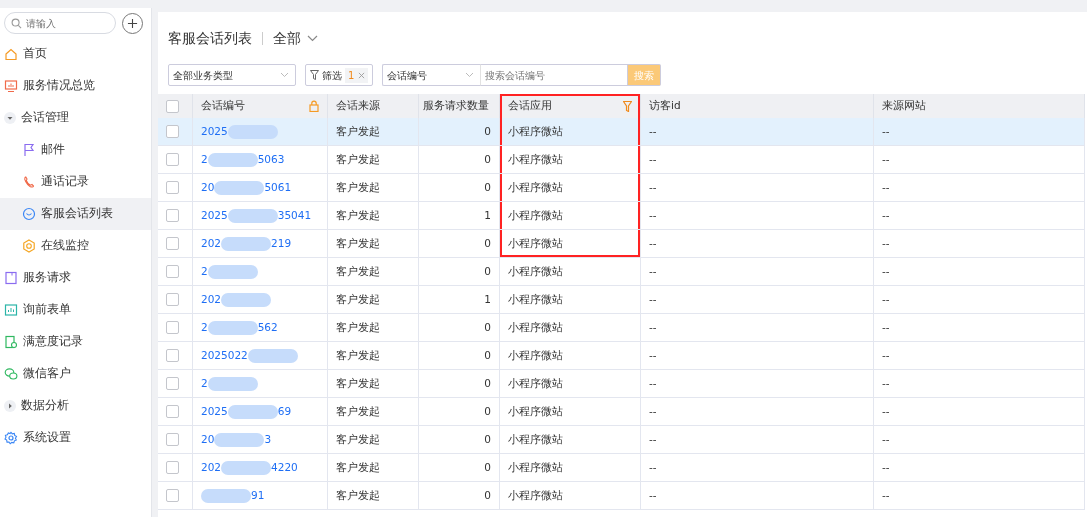 The height and width of the screenshot is (517, 1087). I want to click on filter-button: 筛选 1, so click(339, 75).